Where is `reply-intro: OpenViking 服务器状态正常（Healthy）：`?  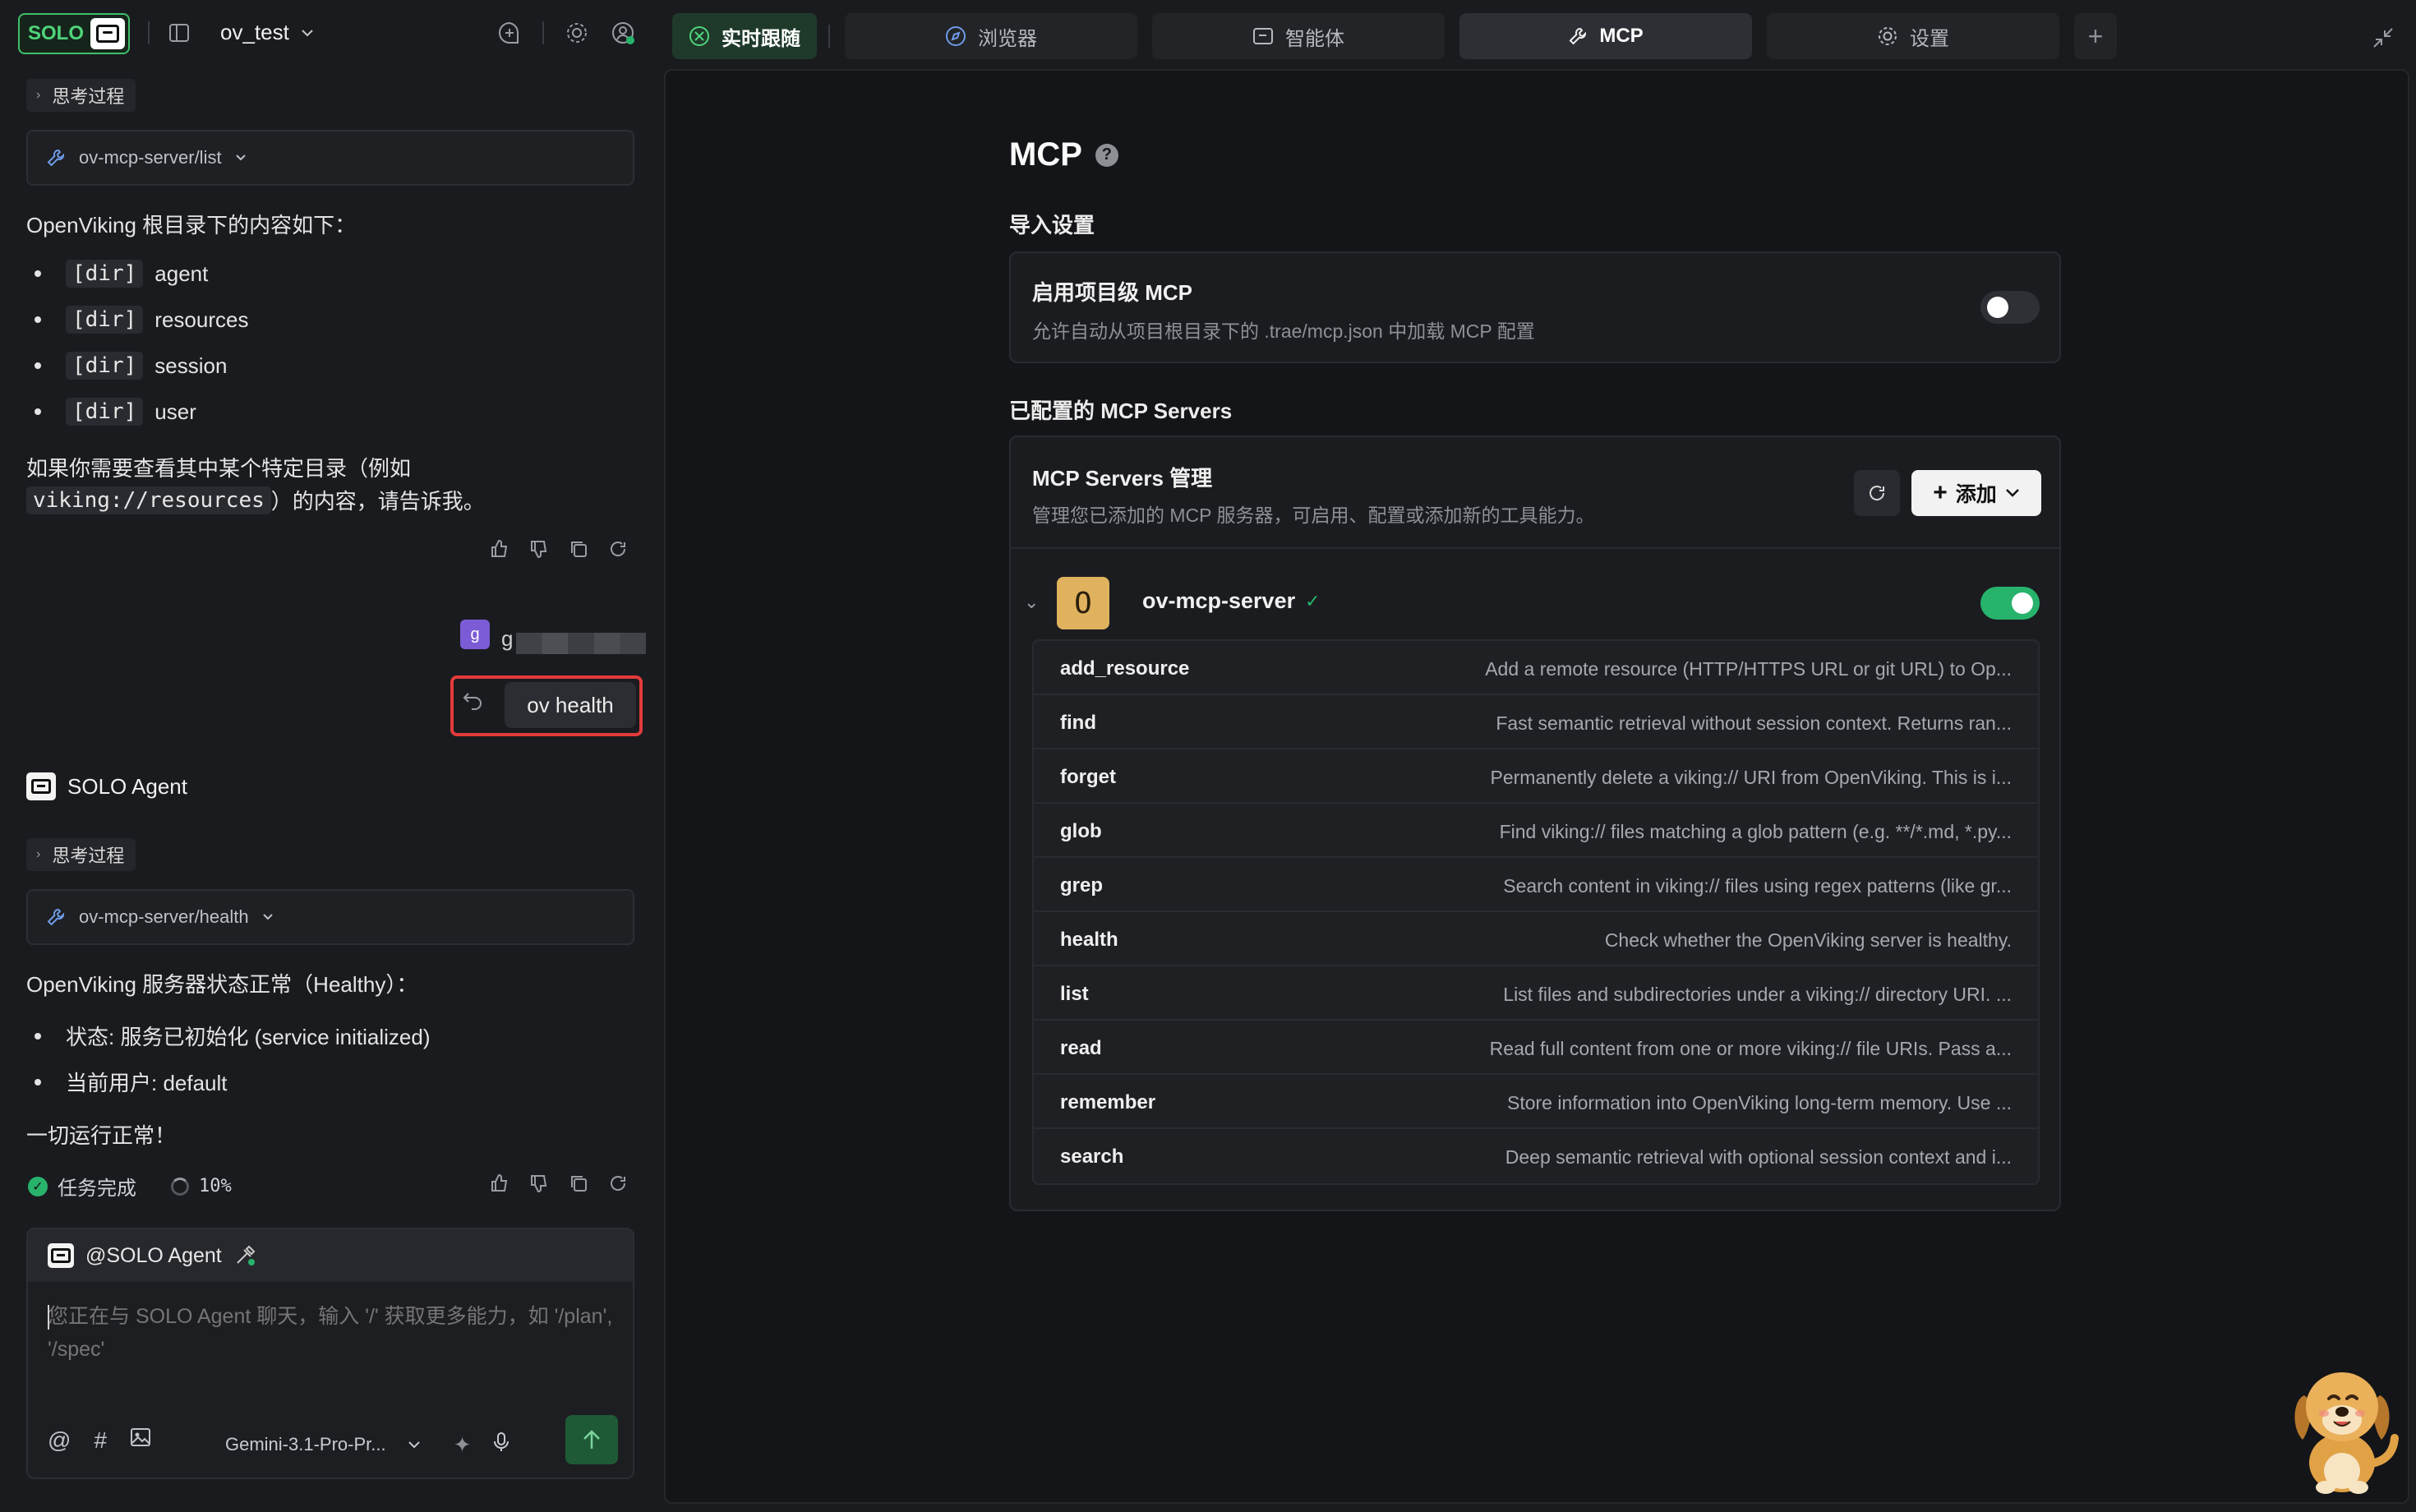 reply-intro: OpenViking 服务器状态正常（Healthy）： is located at coordinates (222, 985).